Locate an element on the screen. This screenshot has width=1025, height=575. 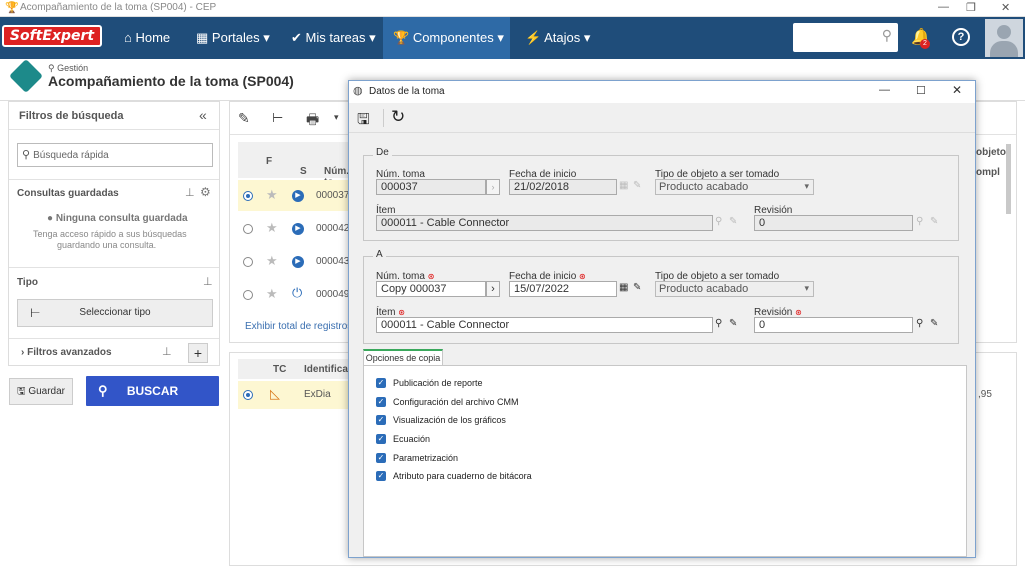
table-row: ◺ ExDia is located at coordinates (294, 395).